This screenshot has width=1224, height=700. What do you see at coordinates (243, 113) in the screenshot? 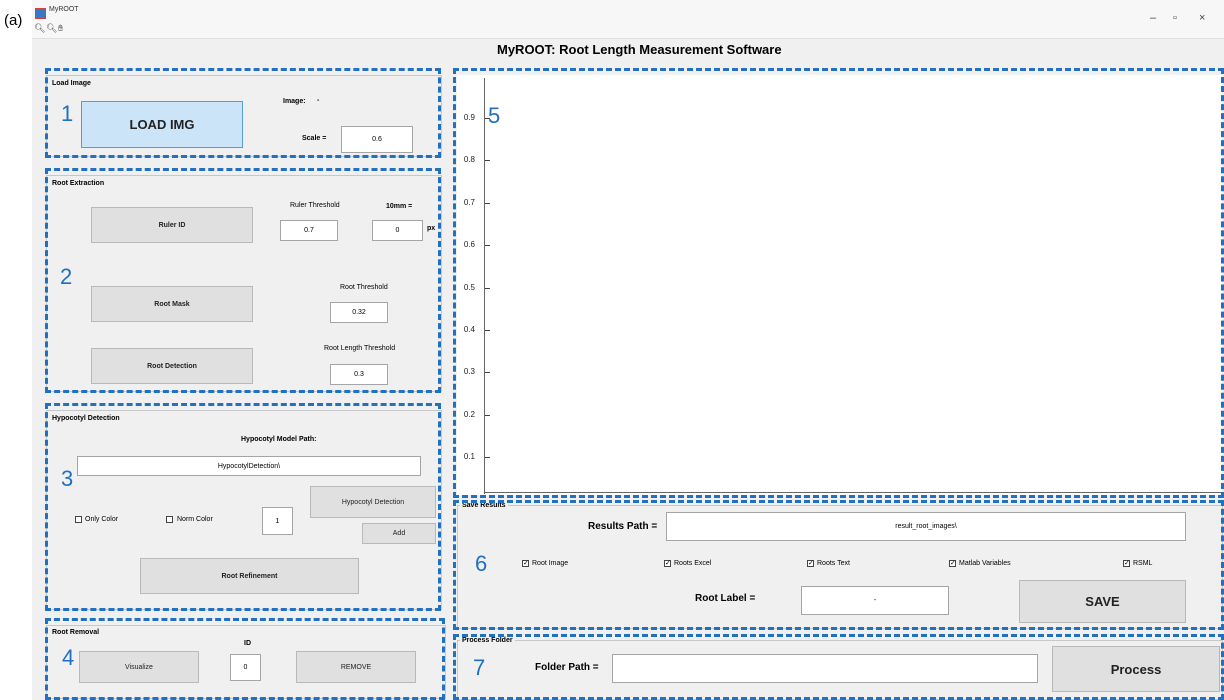
I see `region-1-outline` at bounding box center [243, 113].